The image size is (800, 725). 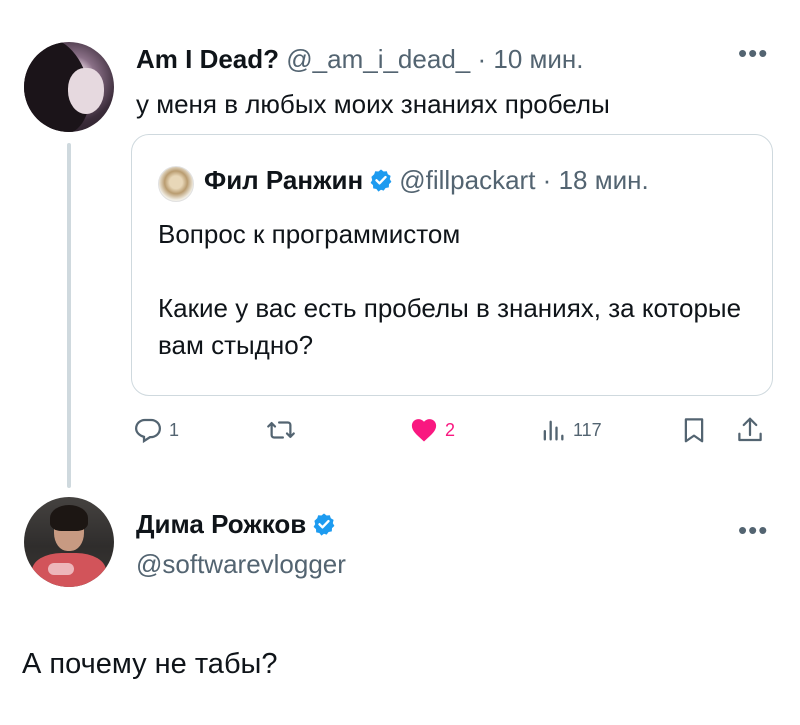 What do you see at coordinates (450, 429) in the screenshot?
I see `like-count: 2` at bounding box center [450, 429].